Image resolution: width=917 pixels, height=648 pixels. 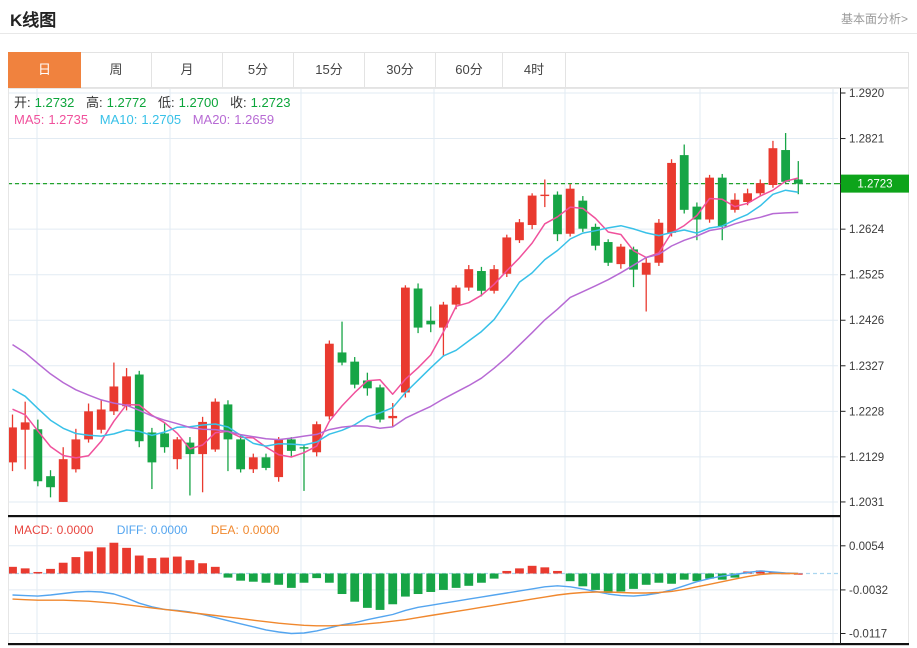 What do you see at coordinates (261, 530) in the screenshot?
I see `dea-value: 0.0000` at bounding box center [261, 530].